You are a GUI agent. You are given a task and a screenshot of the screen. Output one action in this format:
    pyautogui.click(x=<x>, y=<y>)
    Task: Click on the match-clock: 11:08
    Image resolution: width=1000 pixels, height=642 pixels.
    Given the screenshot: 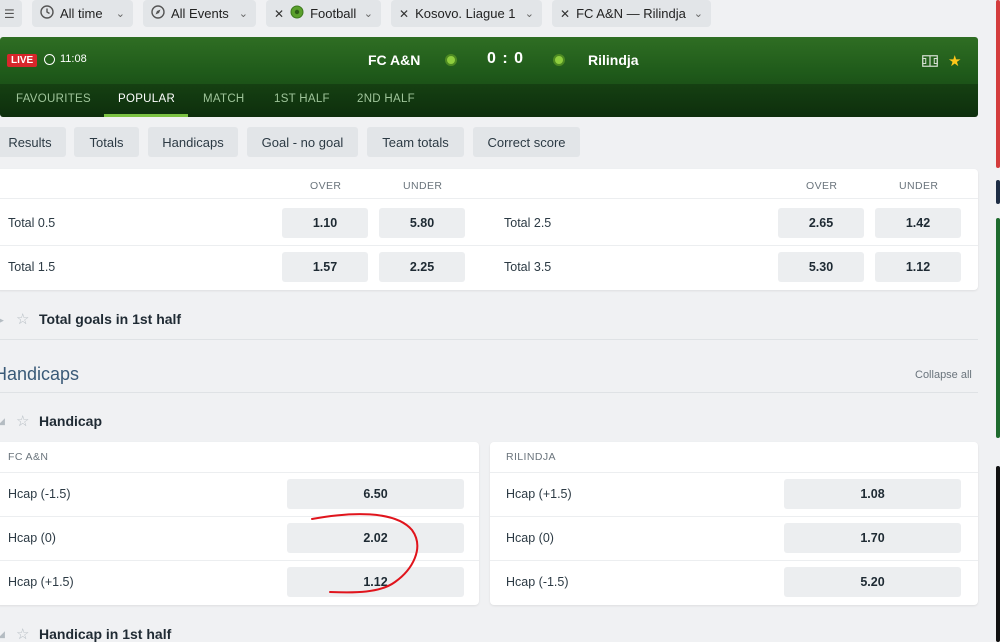 What is the action you would take?
    pyautogui.click(x=65, y=59)
    